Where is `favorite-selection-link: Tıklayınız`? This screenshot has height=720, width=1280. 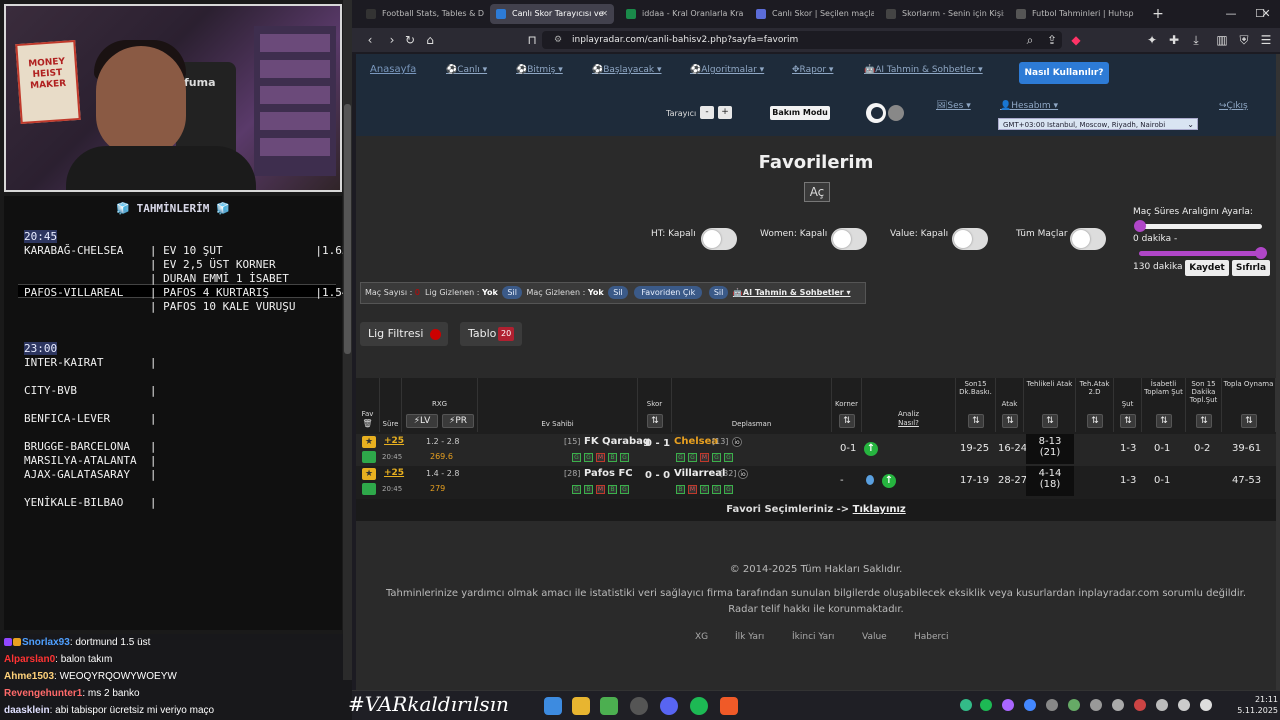
favorite-selection-link: Tıklayınız is located at coordinates (879, 509).